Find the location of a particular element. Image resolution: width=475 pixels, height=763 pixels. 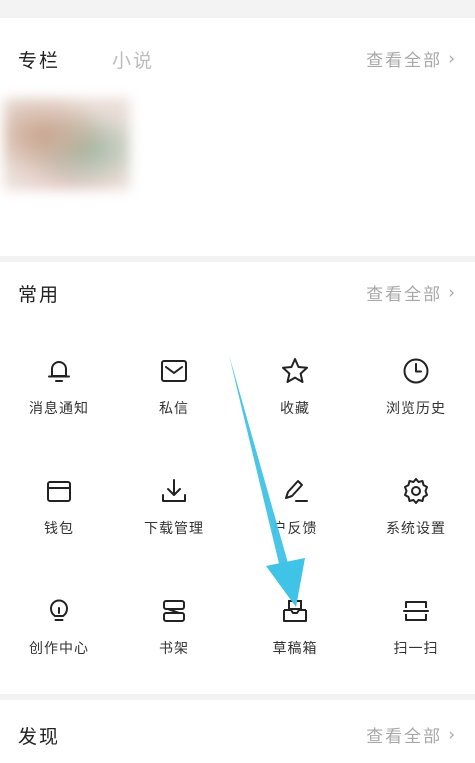

discover-see-all-link: 查看全部 › is located at coordinates (411, 735).